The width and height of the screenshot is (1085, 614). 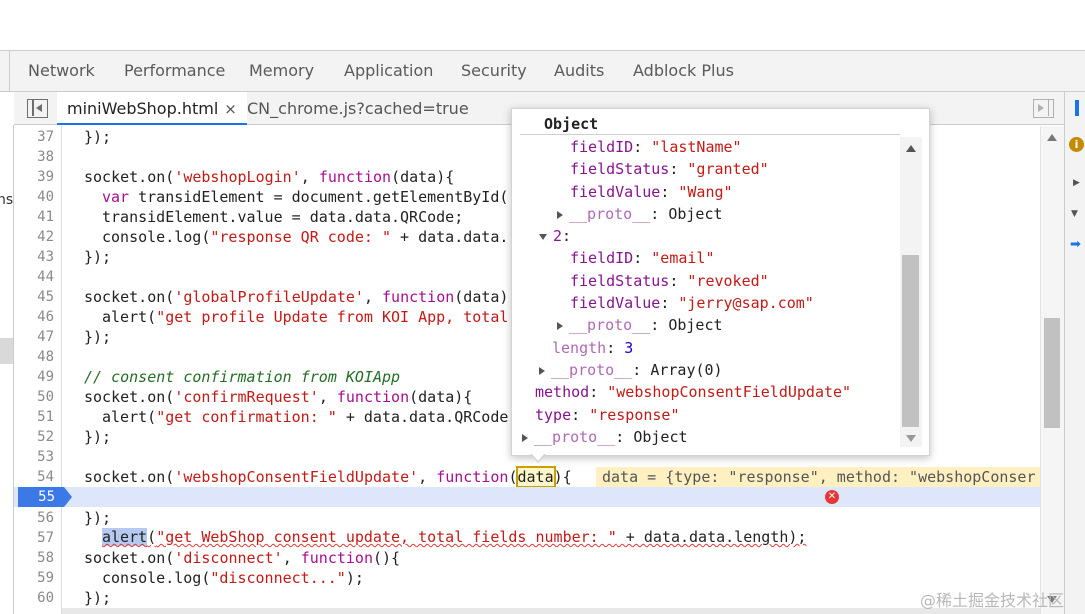 I want to click on object-property-row: type: "response", so click(x=607, y=415).